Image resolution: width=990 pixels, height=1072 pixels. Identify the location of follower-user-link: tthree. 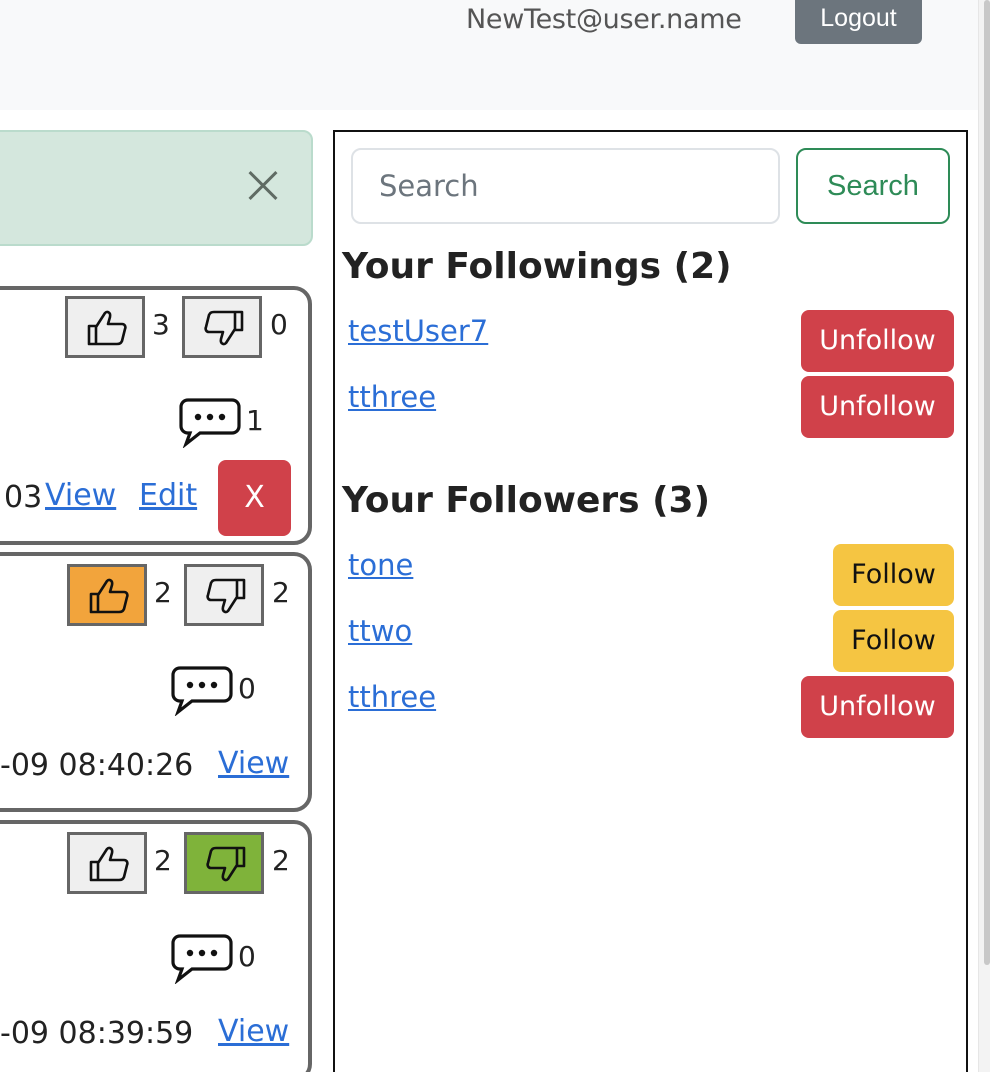
(392, 697).